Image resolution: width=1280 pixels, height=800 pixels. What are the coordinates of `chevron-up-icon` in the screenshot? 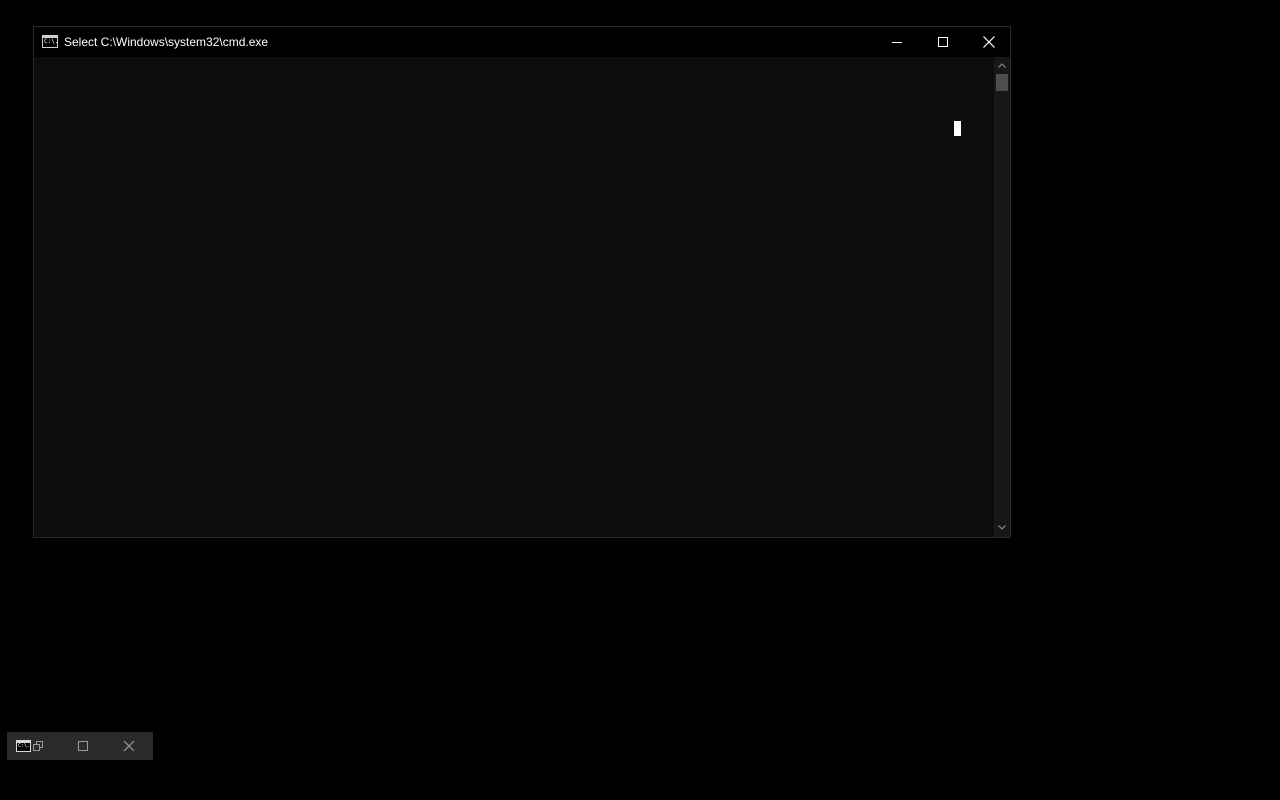 It's located at (1002, 65).